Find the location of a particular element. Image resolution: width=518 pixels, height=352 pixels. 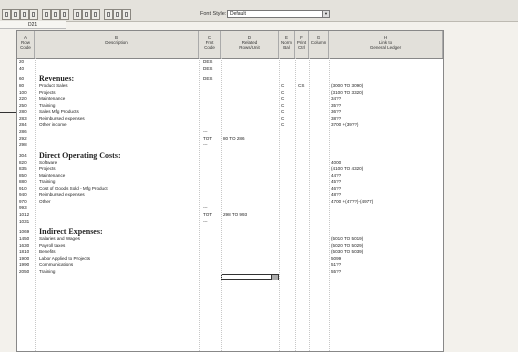

copy-icon is located at coordinates (55, 14).